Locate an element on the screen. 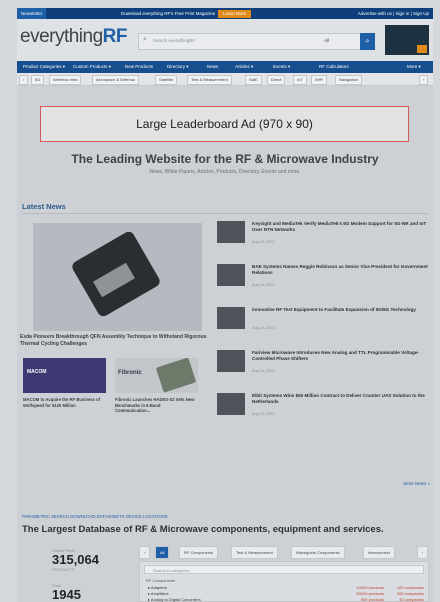 This screenshot has height=602, width=440. category-wifi: WiFi is located at coordinates (319, 80).